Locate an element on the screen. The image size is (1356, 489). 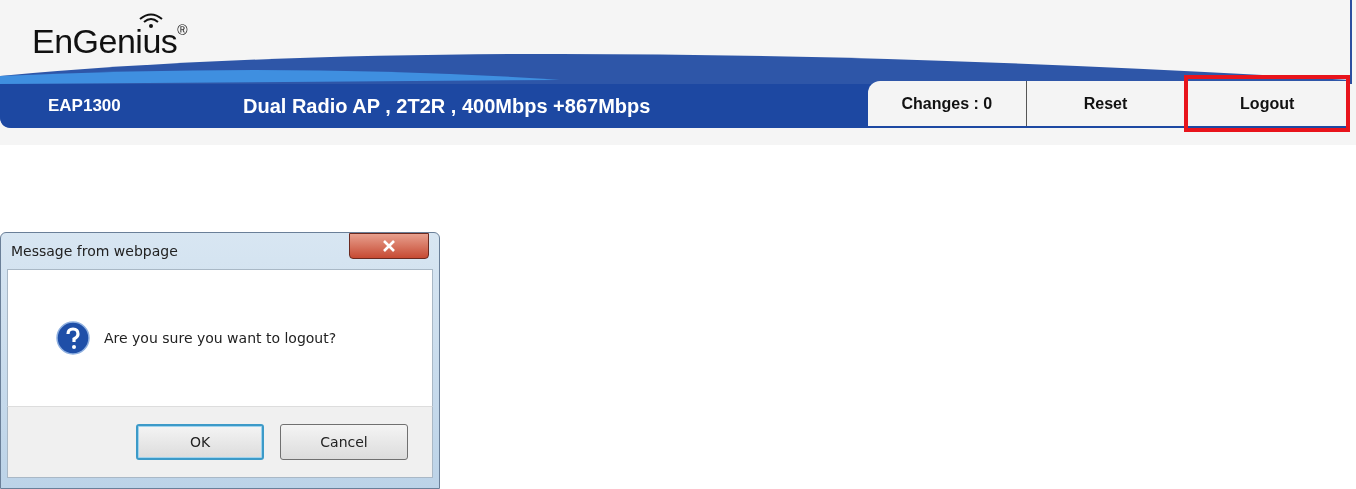
device-description: Dual Radio AP , 2T2R , 400Mbps +867Mbps is located at coordinates (447, 106).